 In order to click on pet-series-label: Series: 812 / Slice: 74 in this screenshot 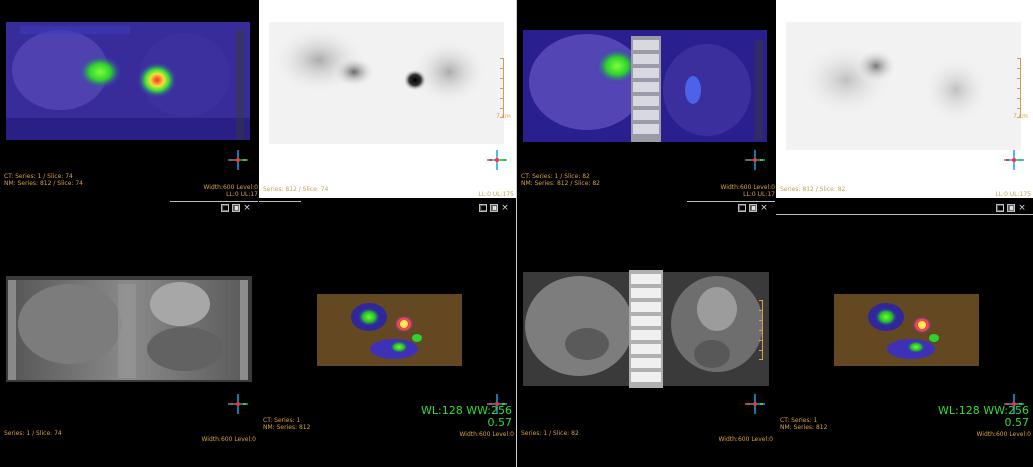, I will do `click(296, 189)`.